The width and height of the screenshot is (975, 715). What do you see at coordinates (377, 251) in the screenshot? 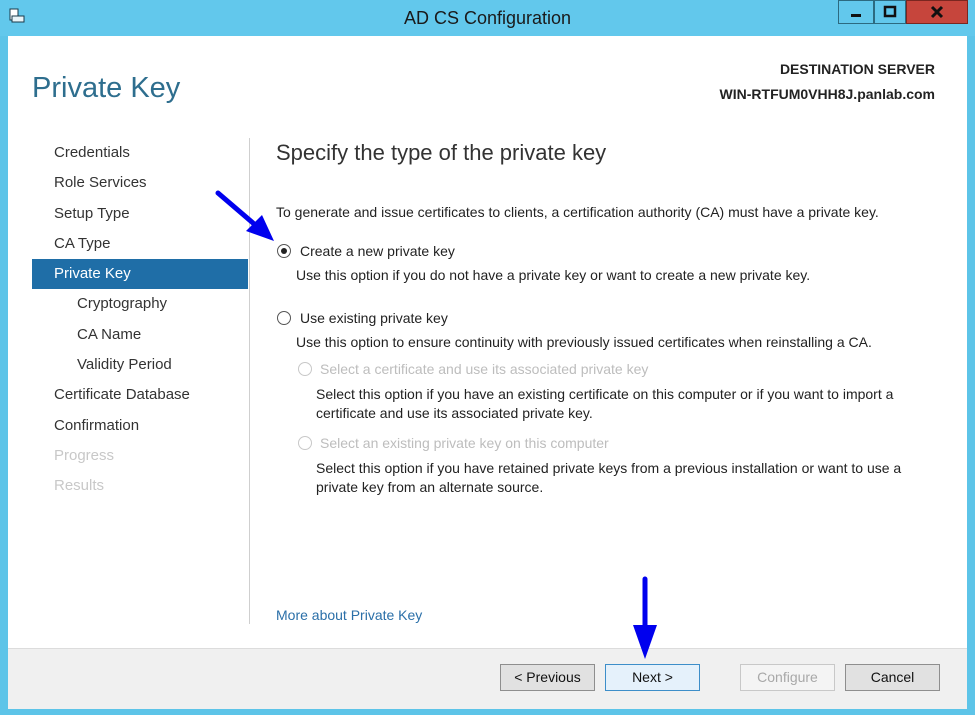
I see `create-new-key-label: Create a new private key` at bounding box center [377, 251].